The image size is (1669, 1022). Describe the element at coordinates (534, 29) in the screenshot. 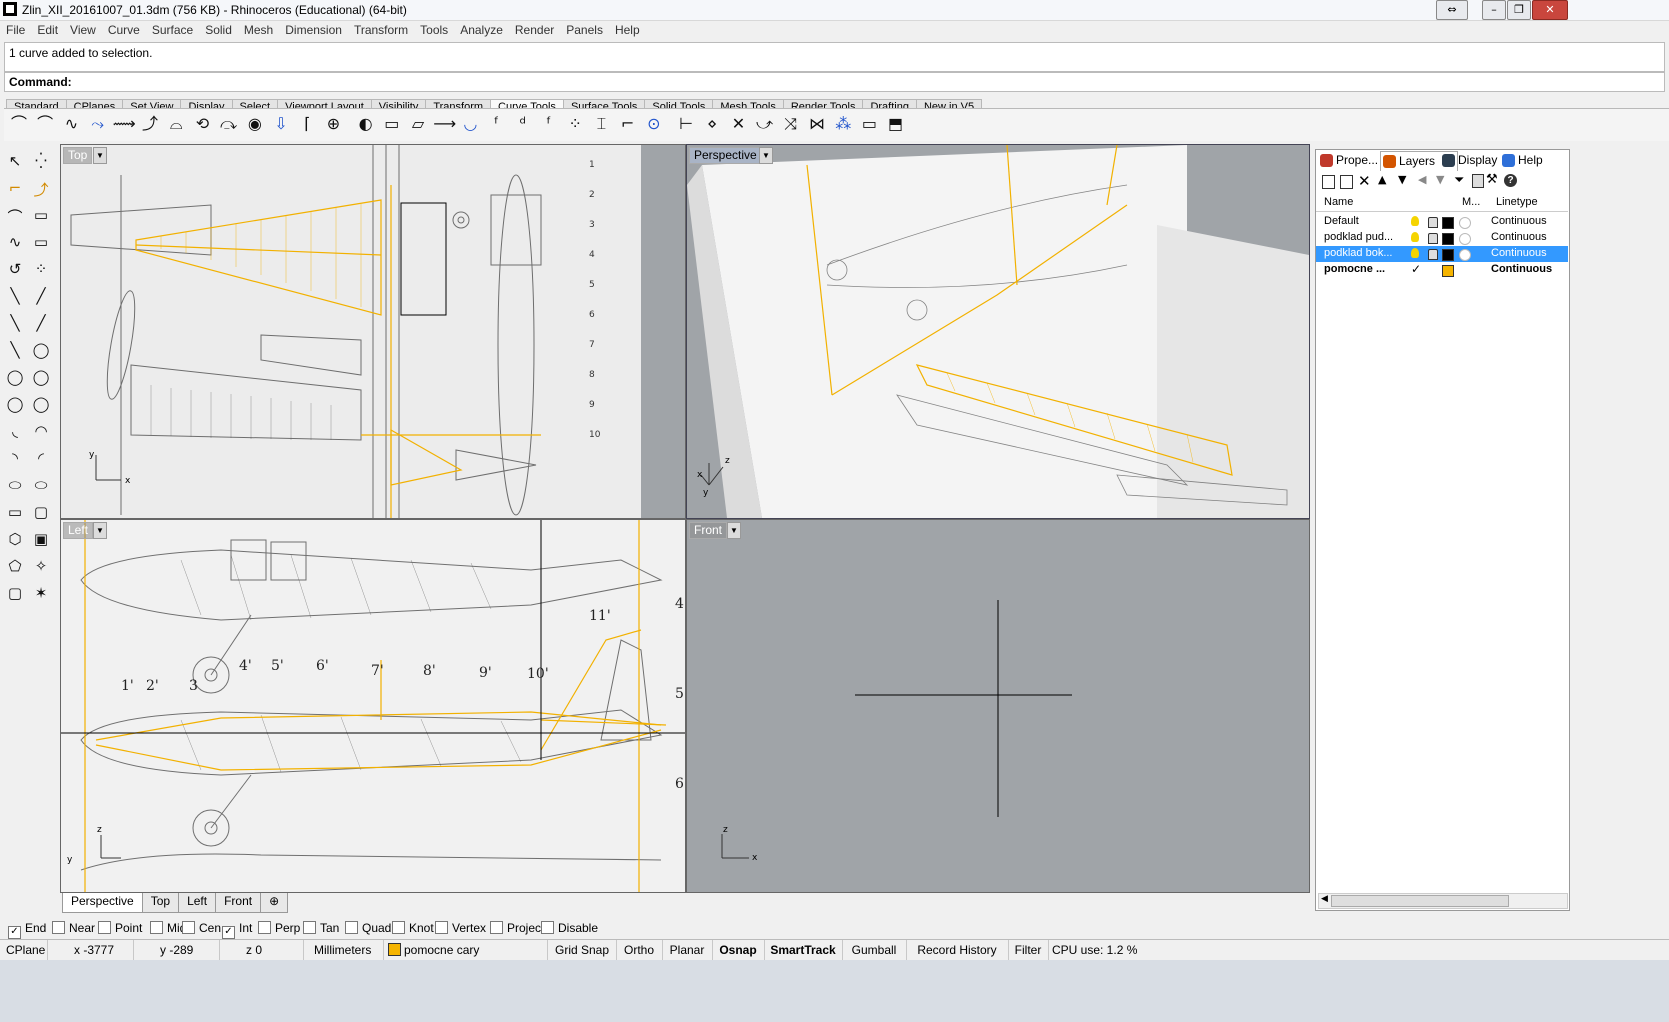

I see `menu-render: Render` at that location.